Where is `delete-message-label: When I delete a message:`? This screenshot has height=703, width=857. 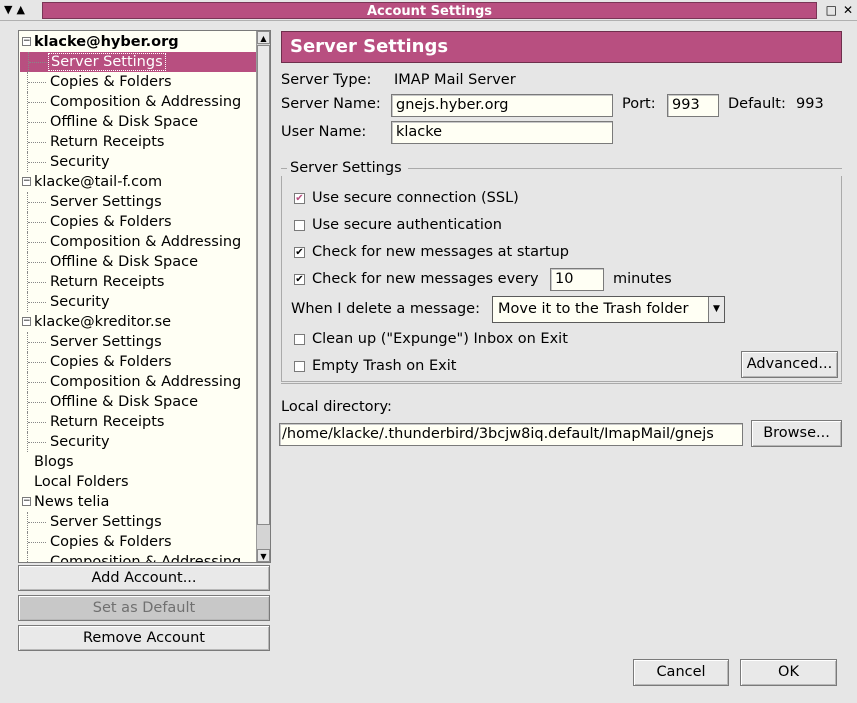
delete-message-label: When I delete a message: is located at coordinates (385, 309).